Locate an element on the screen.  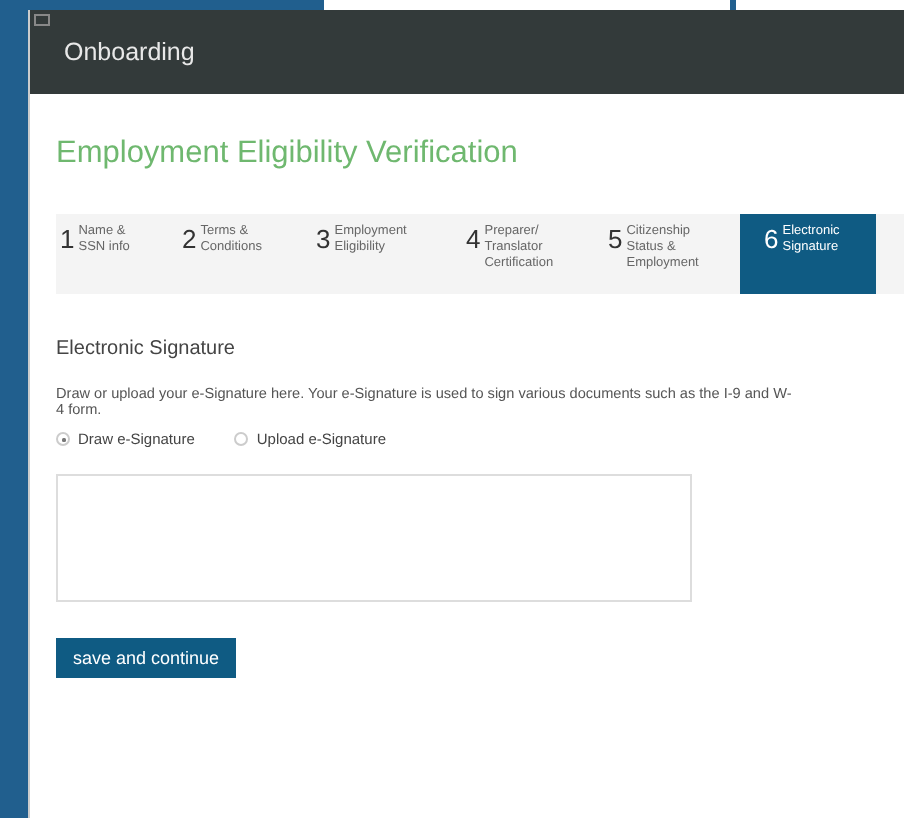
page-title: Employment Eligibility Verification is located at coordinates (288, 154).